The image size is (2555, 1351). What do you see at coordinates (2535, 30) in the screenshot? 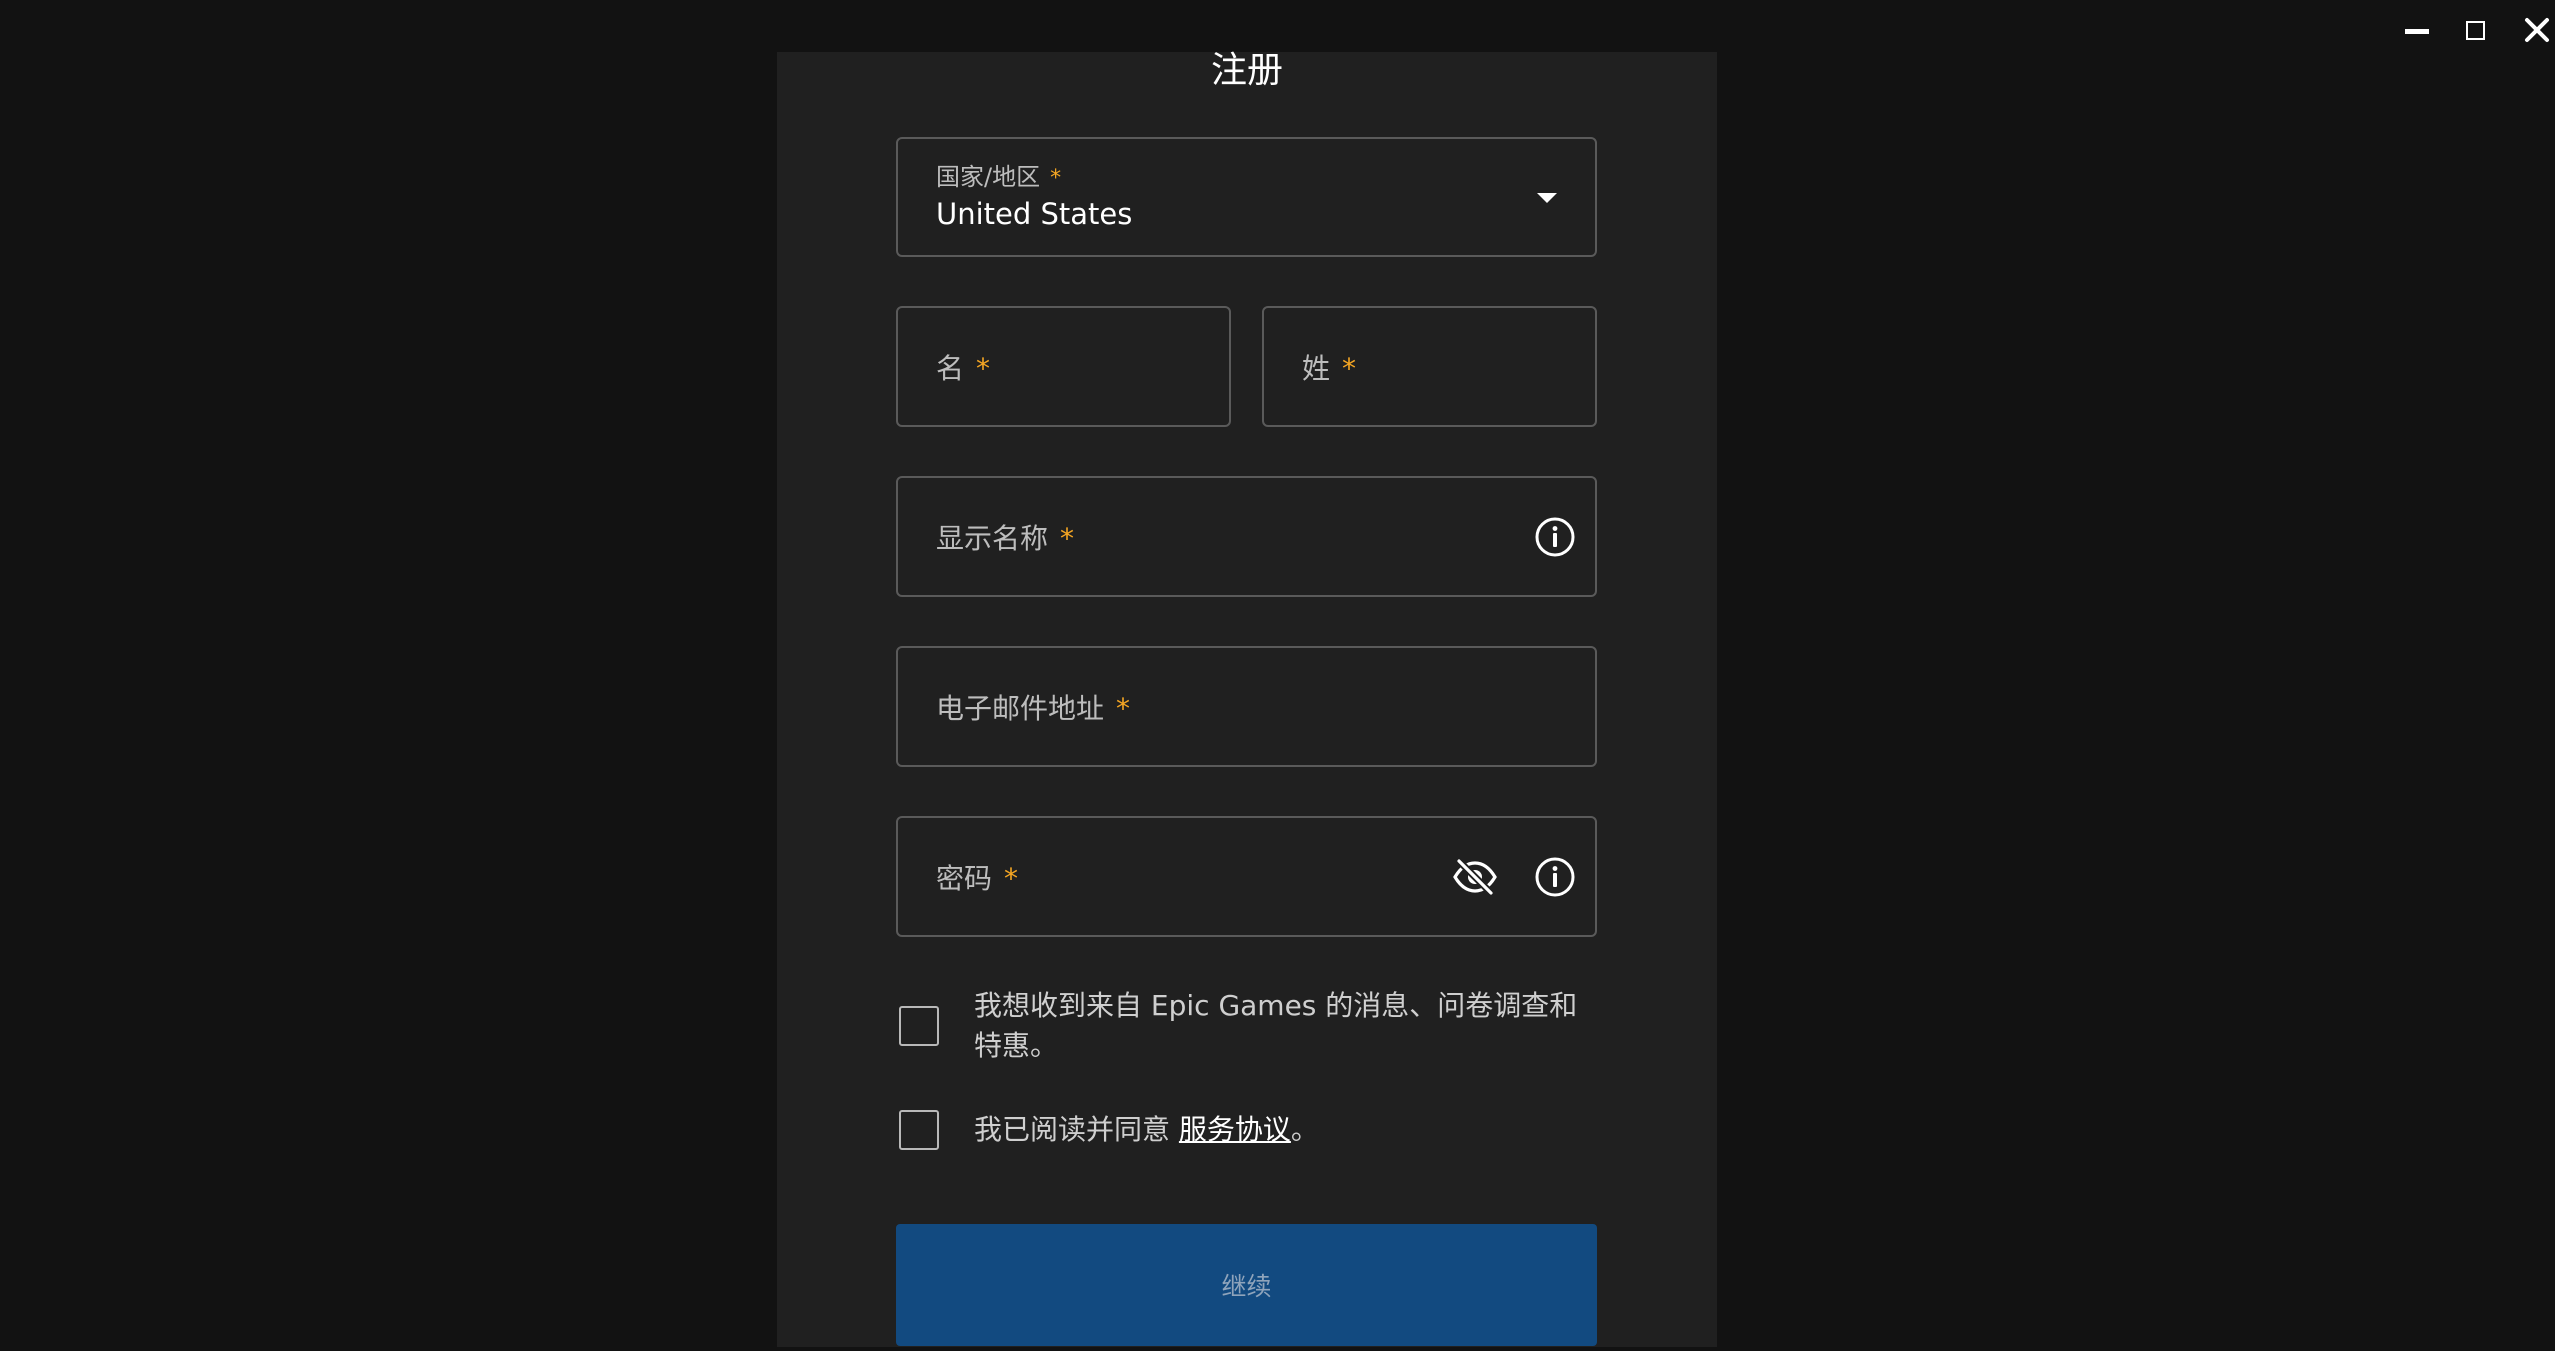
I see `close-icon` at bounding box center [2535, 30].